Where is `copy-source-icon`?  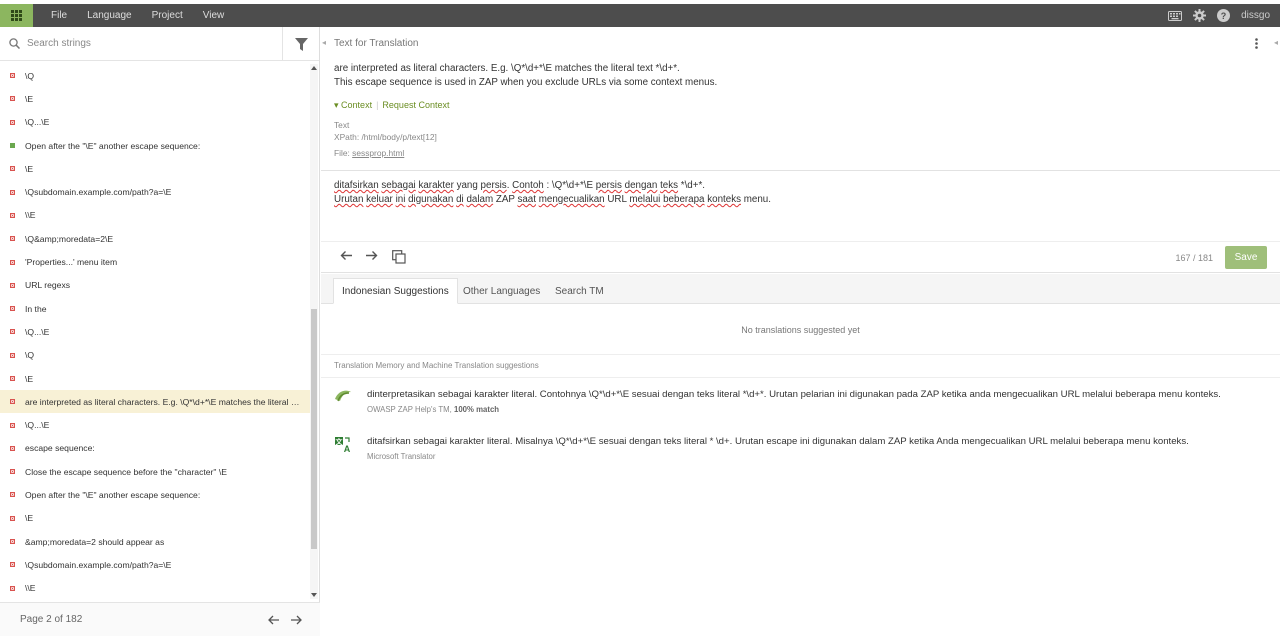 copy-source-icon is located at coordinates (399, 257).